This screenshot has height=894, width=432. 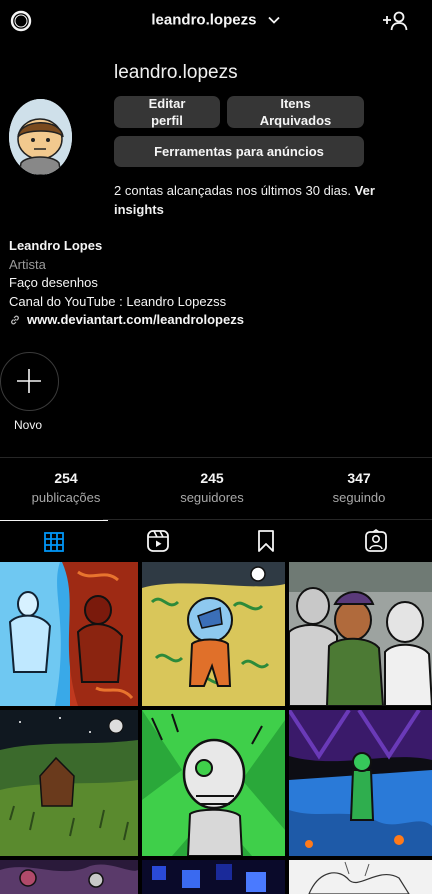 What do you see at coordinates (66, 497) in the screenshot?
I see `stat-posts-label: publicações` at bounding box center [66, 497].